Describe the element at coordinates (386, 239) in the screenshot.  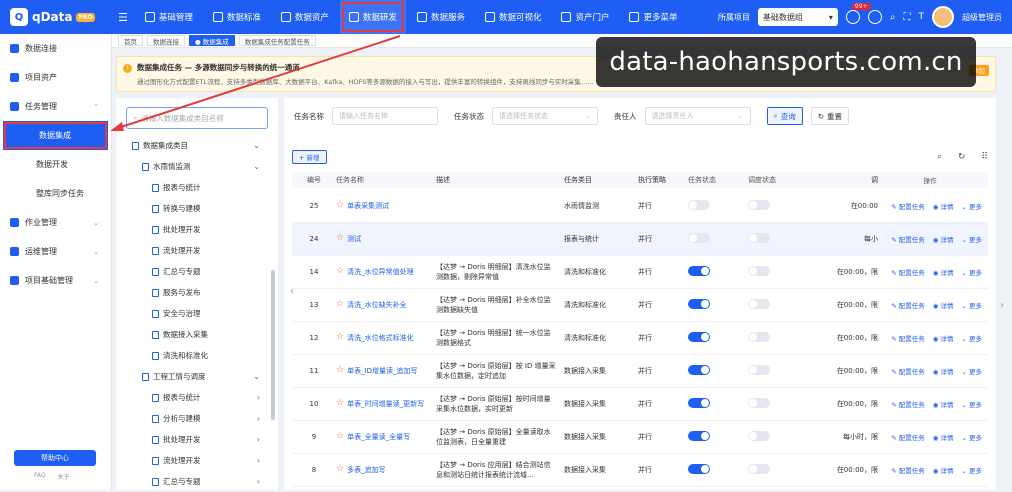
I see `task-name-link: ☆ 测试` at that location.